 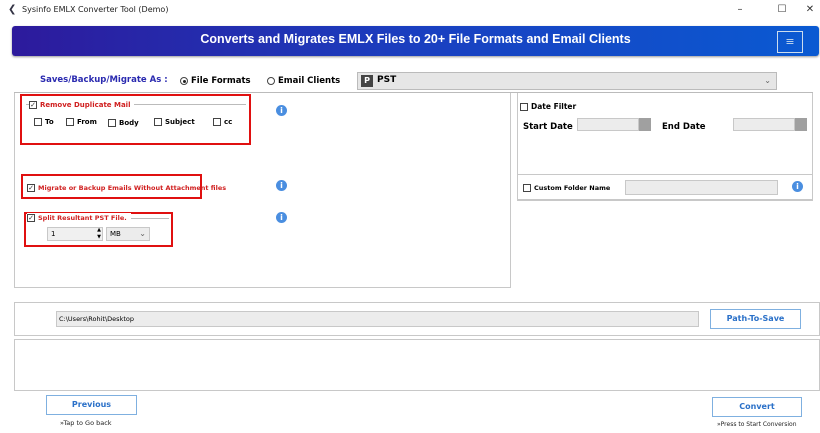 What do you see at coordinates (222, 122) in the screenshot?
I see `dup-field-cc: cc` at bounding box center [222, 122].